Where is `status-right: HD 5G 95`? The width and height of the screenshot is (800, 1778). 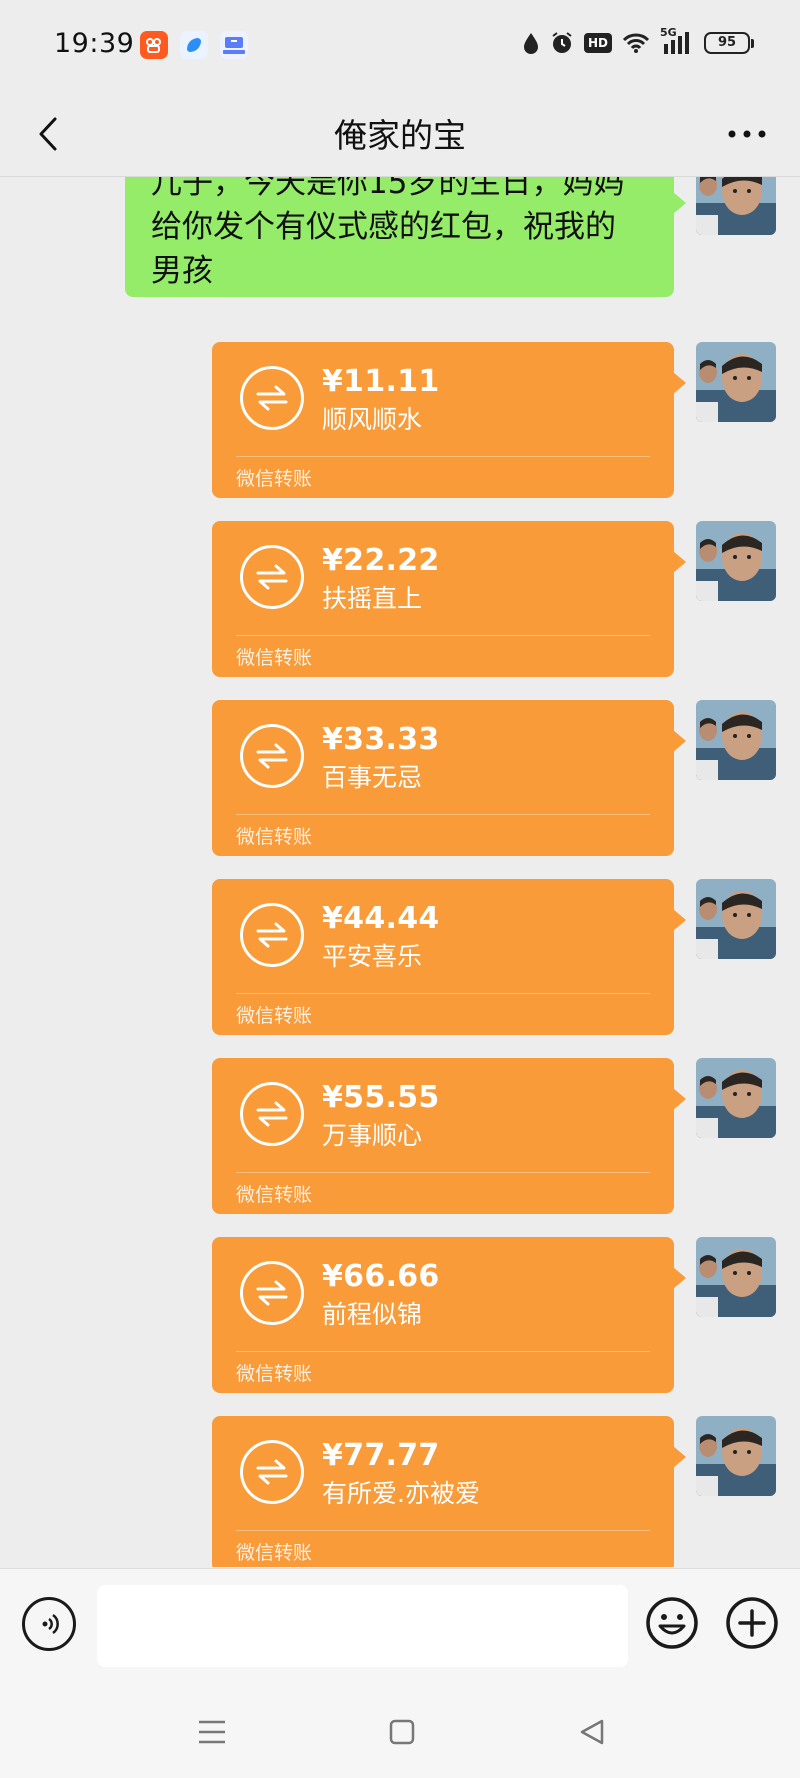 status-right: HD 5G 95 is located at coordinates (638, 41).